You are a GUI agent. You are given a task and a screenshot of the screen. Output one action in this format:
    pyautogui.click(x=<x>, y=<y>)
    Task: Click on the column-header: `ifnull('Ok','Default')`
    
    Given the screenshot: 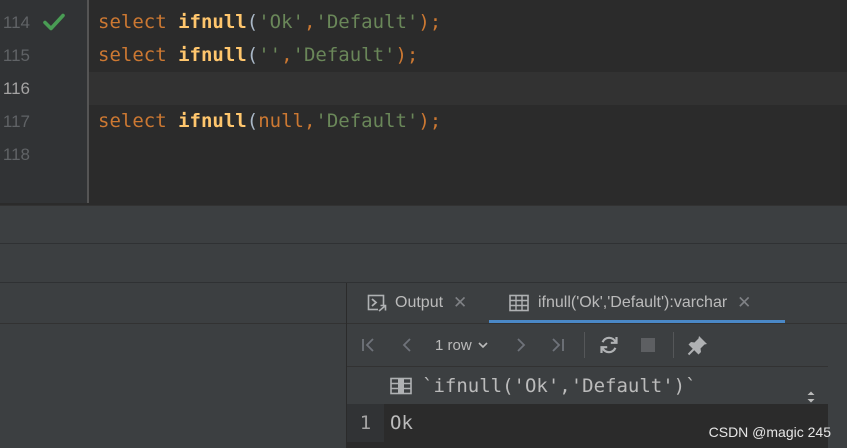 What is the action you would take?
    pyautogui.click(x=587, y=385)
    